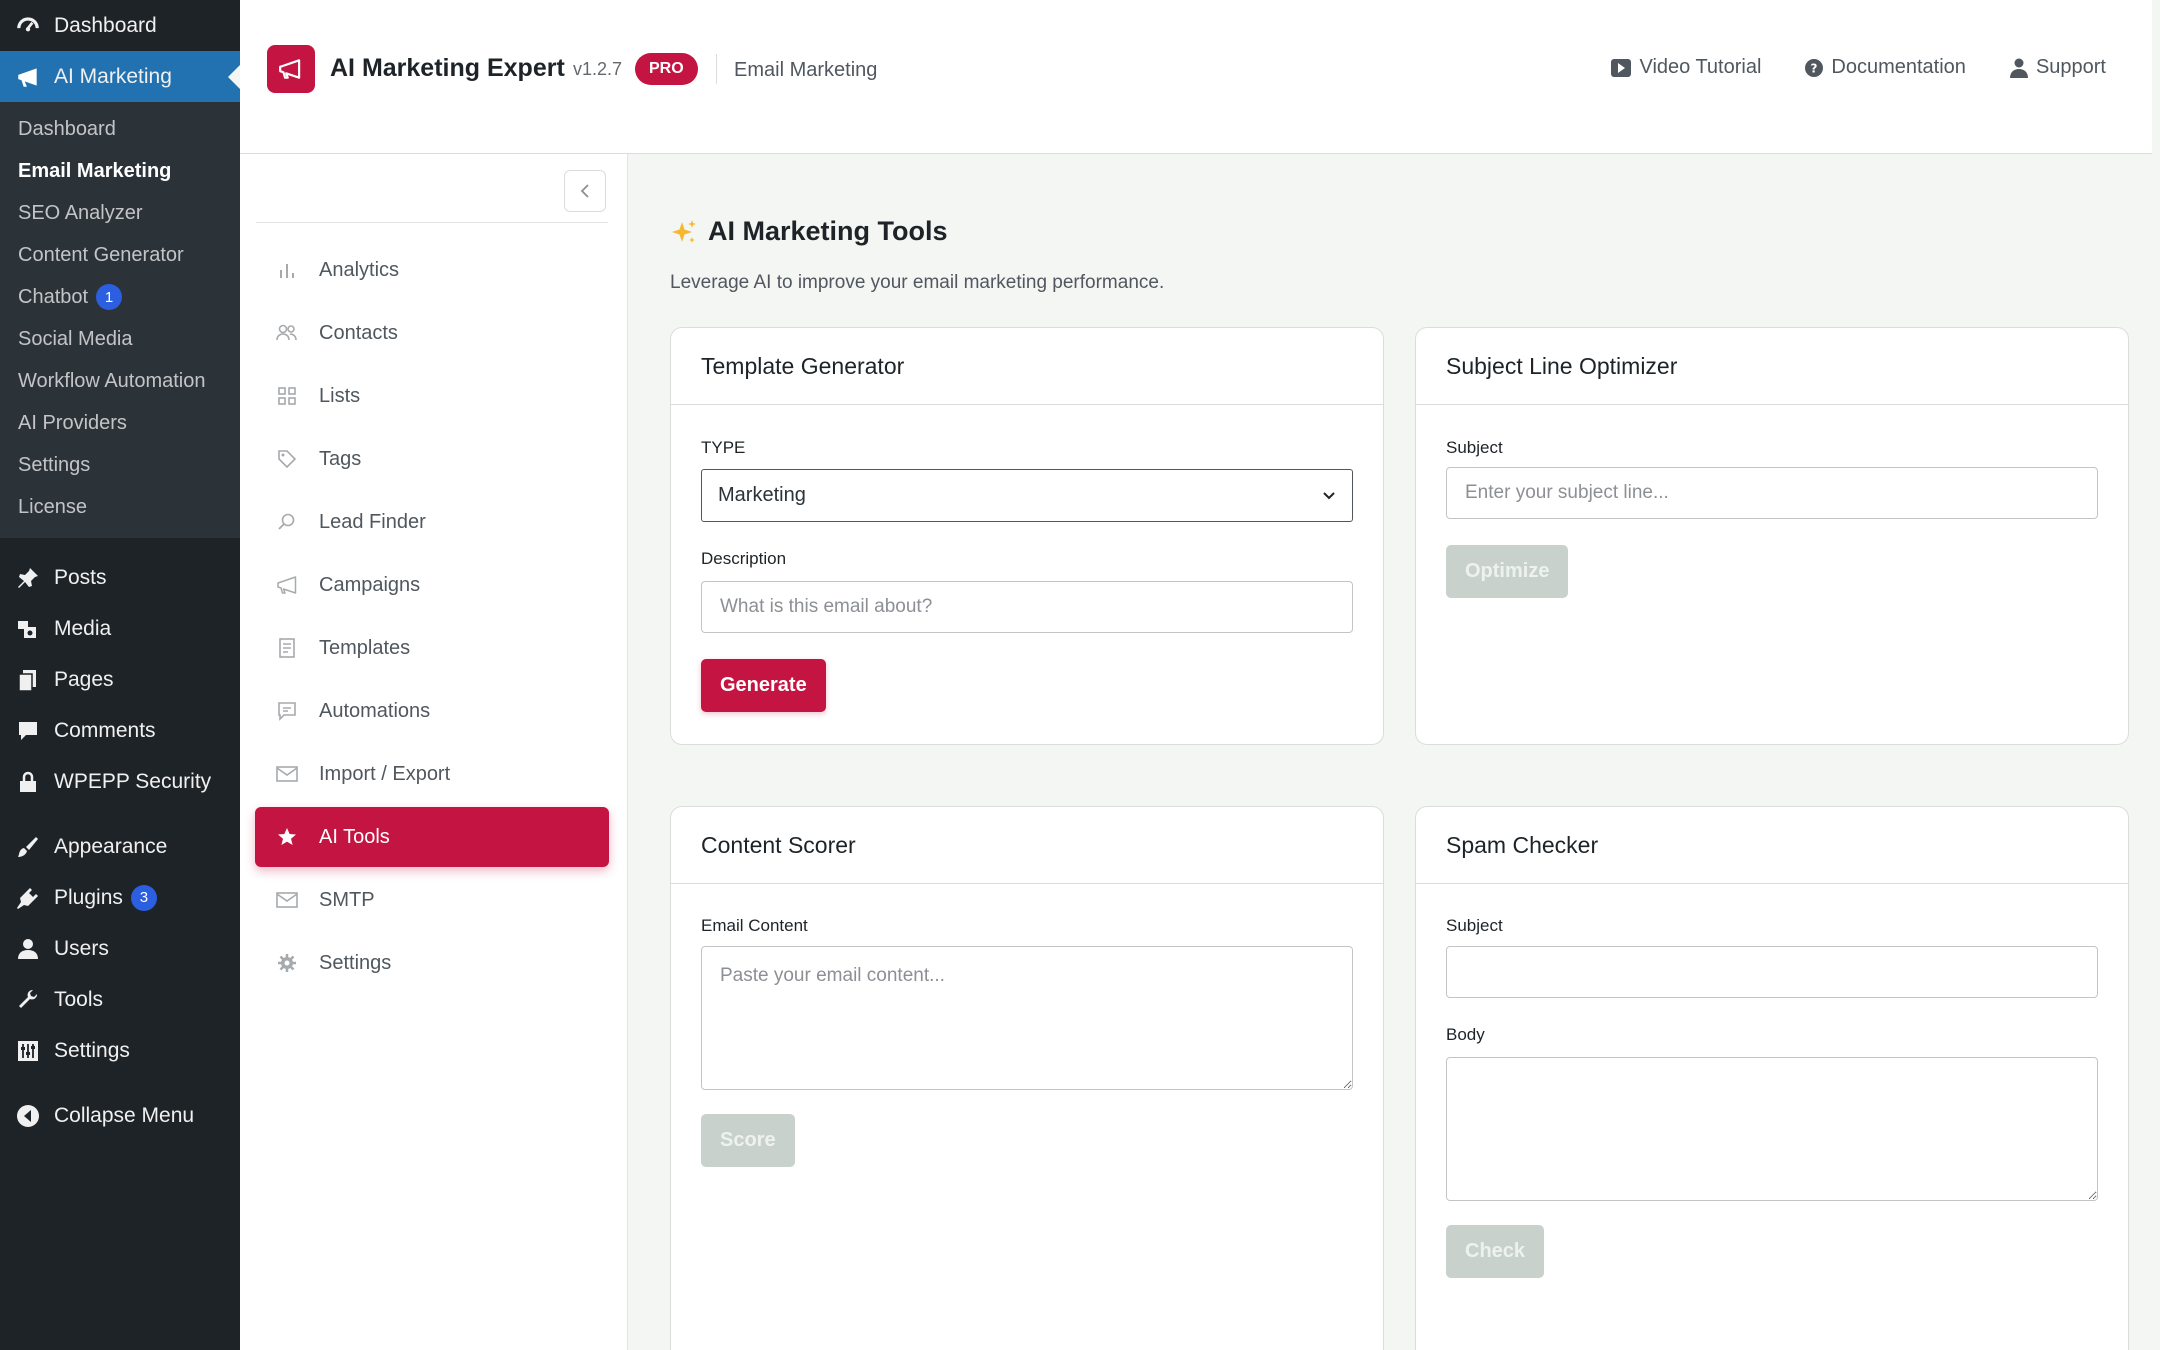 The height and width of the screenshot is (1350, 2160). I want to click on bar-chart-icon, so click(287, 270).